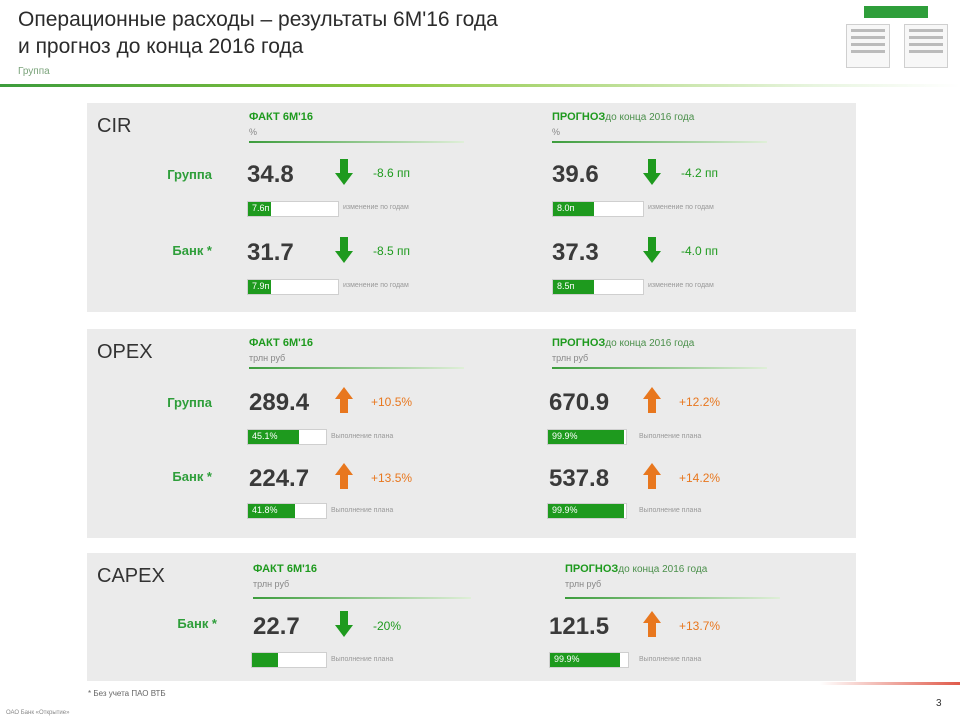  I want to click on opex-bank-forecast-value: 537.8, so click(579, 478).